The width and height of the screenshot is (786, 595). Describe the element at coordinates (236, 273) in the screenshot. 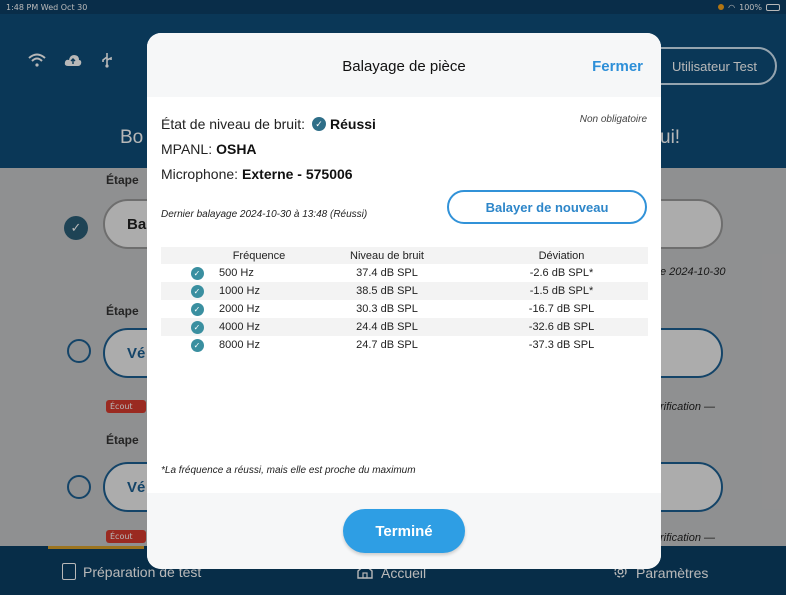

I see `frequency-cell: 500 Hz` at that location.